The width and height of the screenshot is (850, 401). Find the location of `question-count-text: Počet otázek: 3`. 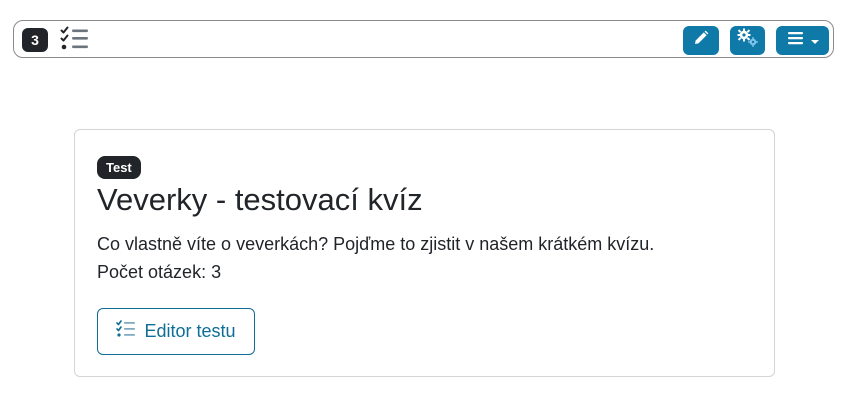

question-count-text: Počet otázek: 3 is located at coordinates (159, 272).